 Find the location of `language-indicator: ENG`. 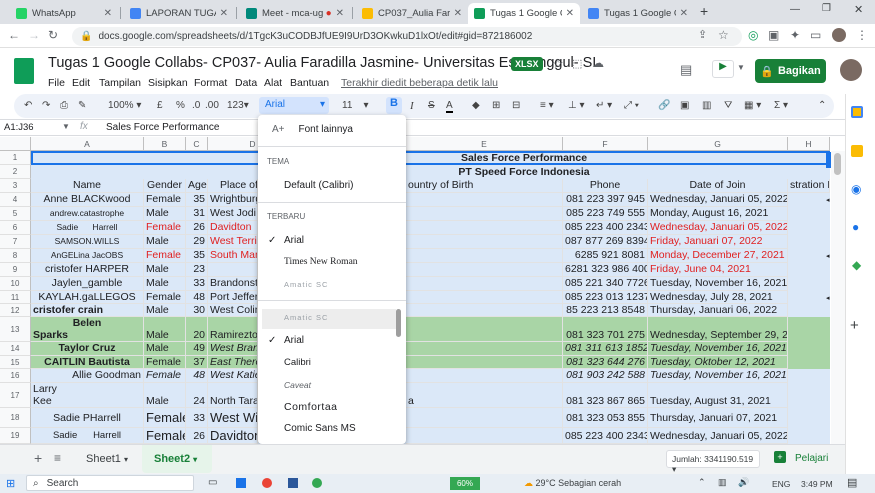

language-indicator: ENG is located at coordinates (781, 484).